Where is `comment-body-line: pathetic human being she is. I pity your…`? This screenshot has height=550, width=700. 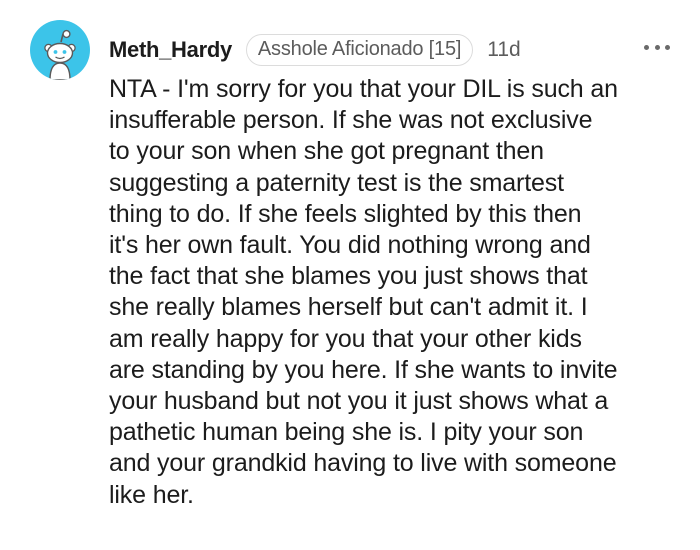
comment-body-line: pathetic human being she is. I pity your… is located at coordinates (346, 432).